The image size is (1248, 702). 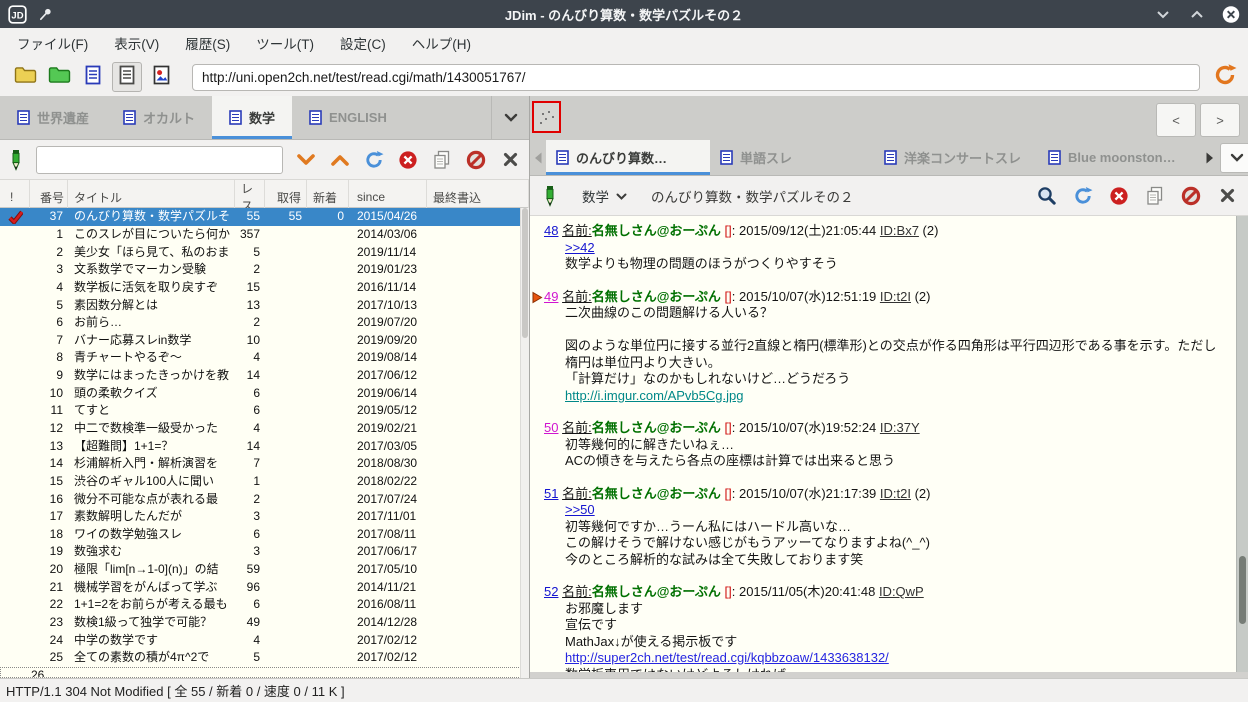 What do you see at coordinates (264, 482) in the screenshot?
I see `thread-row: 15 渋谷のギャル100人に聞い 1 2018/02/22` at bounding box center [264, 482].